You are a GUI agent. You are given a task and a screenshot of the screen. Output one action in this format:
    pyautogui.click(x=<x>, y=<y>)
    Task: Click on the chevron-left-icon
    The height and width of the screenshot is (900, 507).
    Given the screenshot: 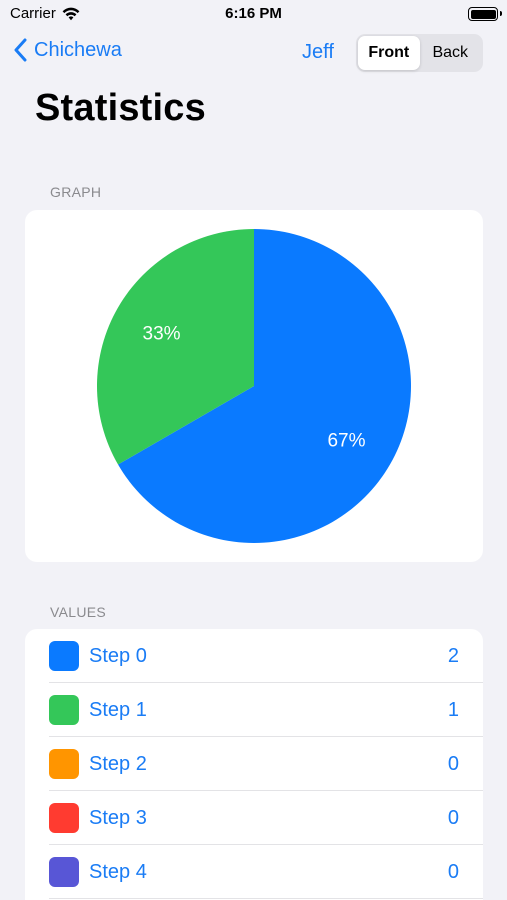 What is the action you would take?
    pyautogui.click(x=20, y=50)
    